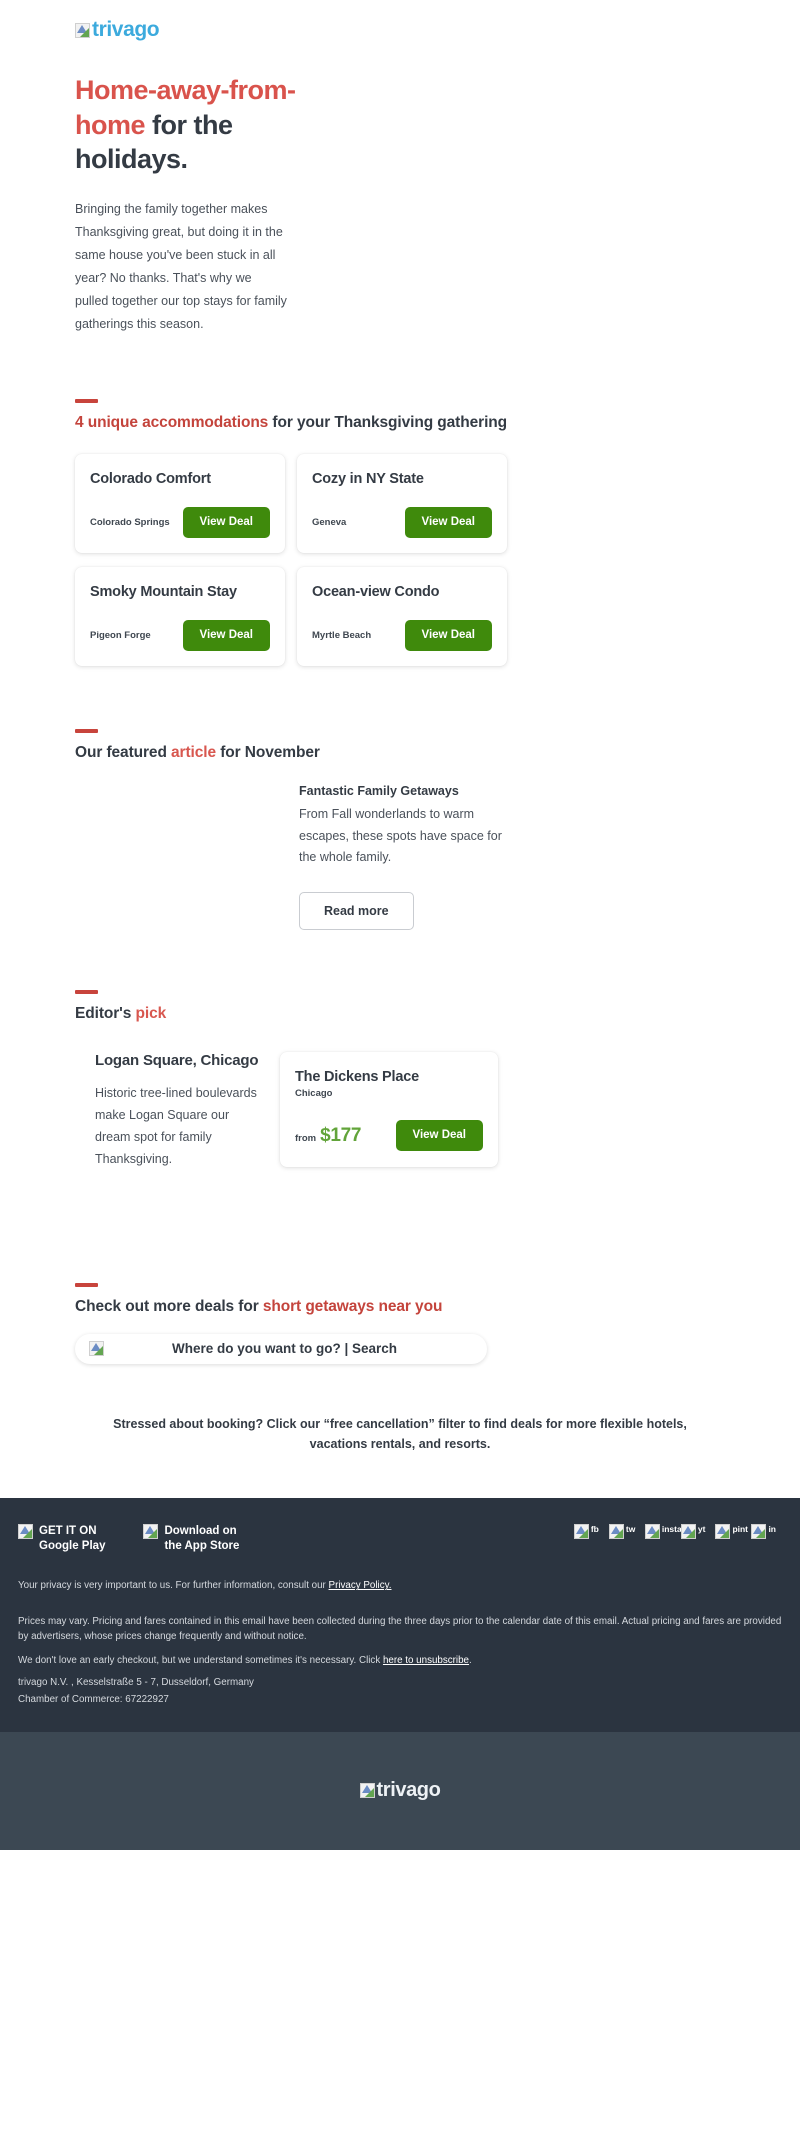  Describe the element at coordinates (402, 635) in the screenshot. I see `deal-card-row: Myrtle Beach View Deal` at that location.